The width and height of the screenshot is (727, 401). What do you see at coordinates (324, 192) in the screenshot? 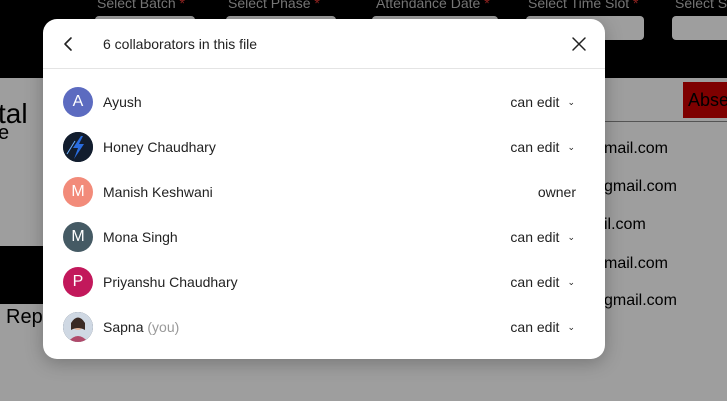
I see `collaborator-row: M Manish Keshwani owner` at bounding box center [324, 192].